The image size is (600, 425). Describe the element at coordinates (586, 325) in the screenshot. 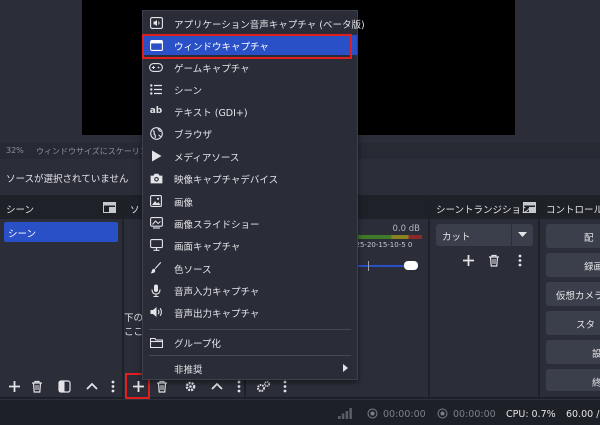

I see `control-label: スタ` at that location.